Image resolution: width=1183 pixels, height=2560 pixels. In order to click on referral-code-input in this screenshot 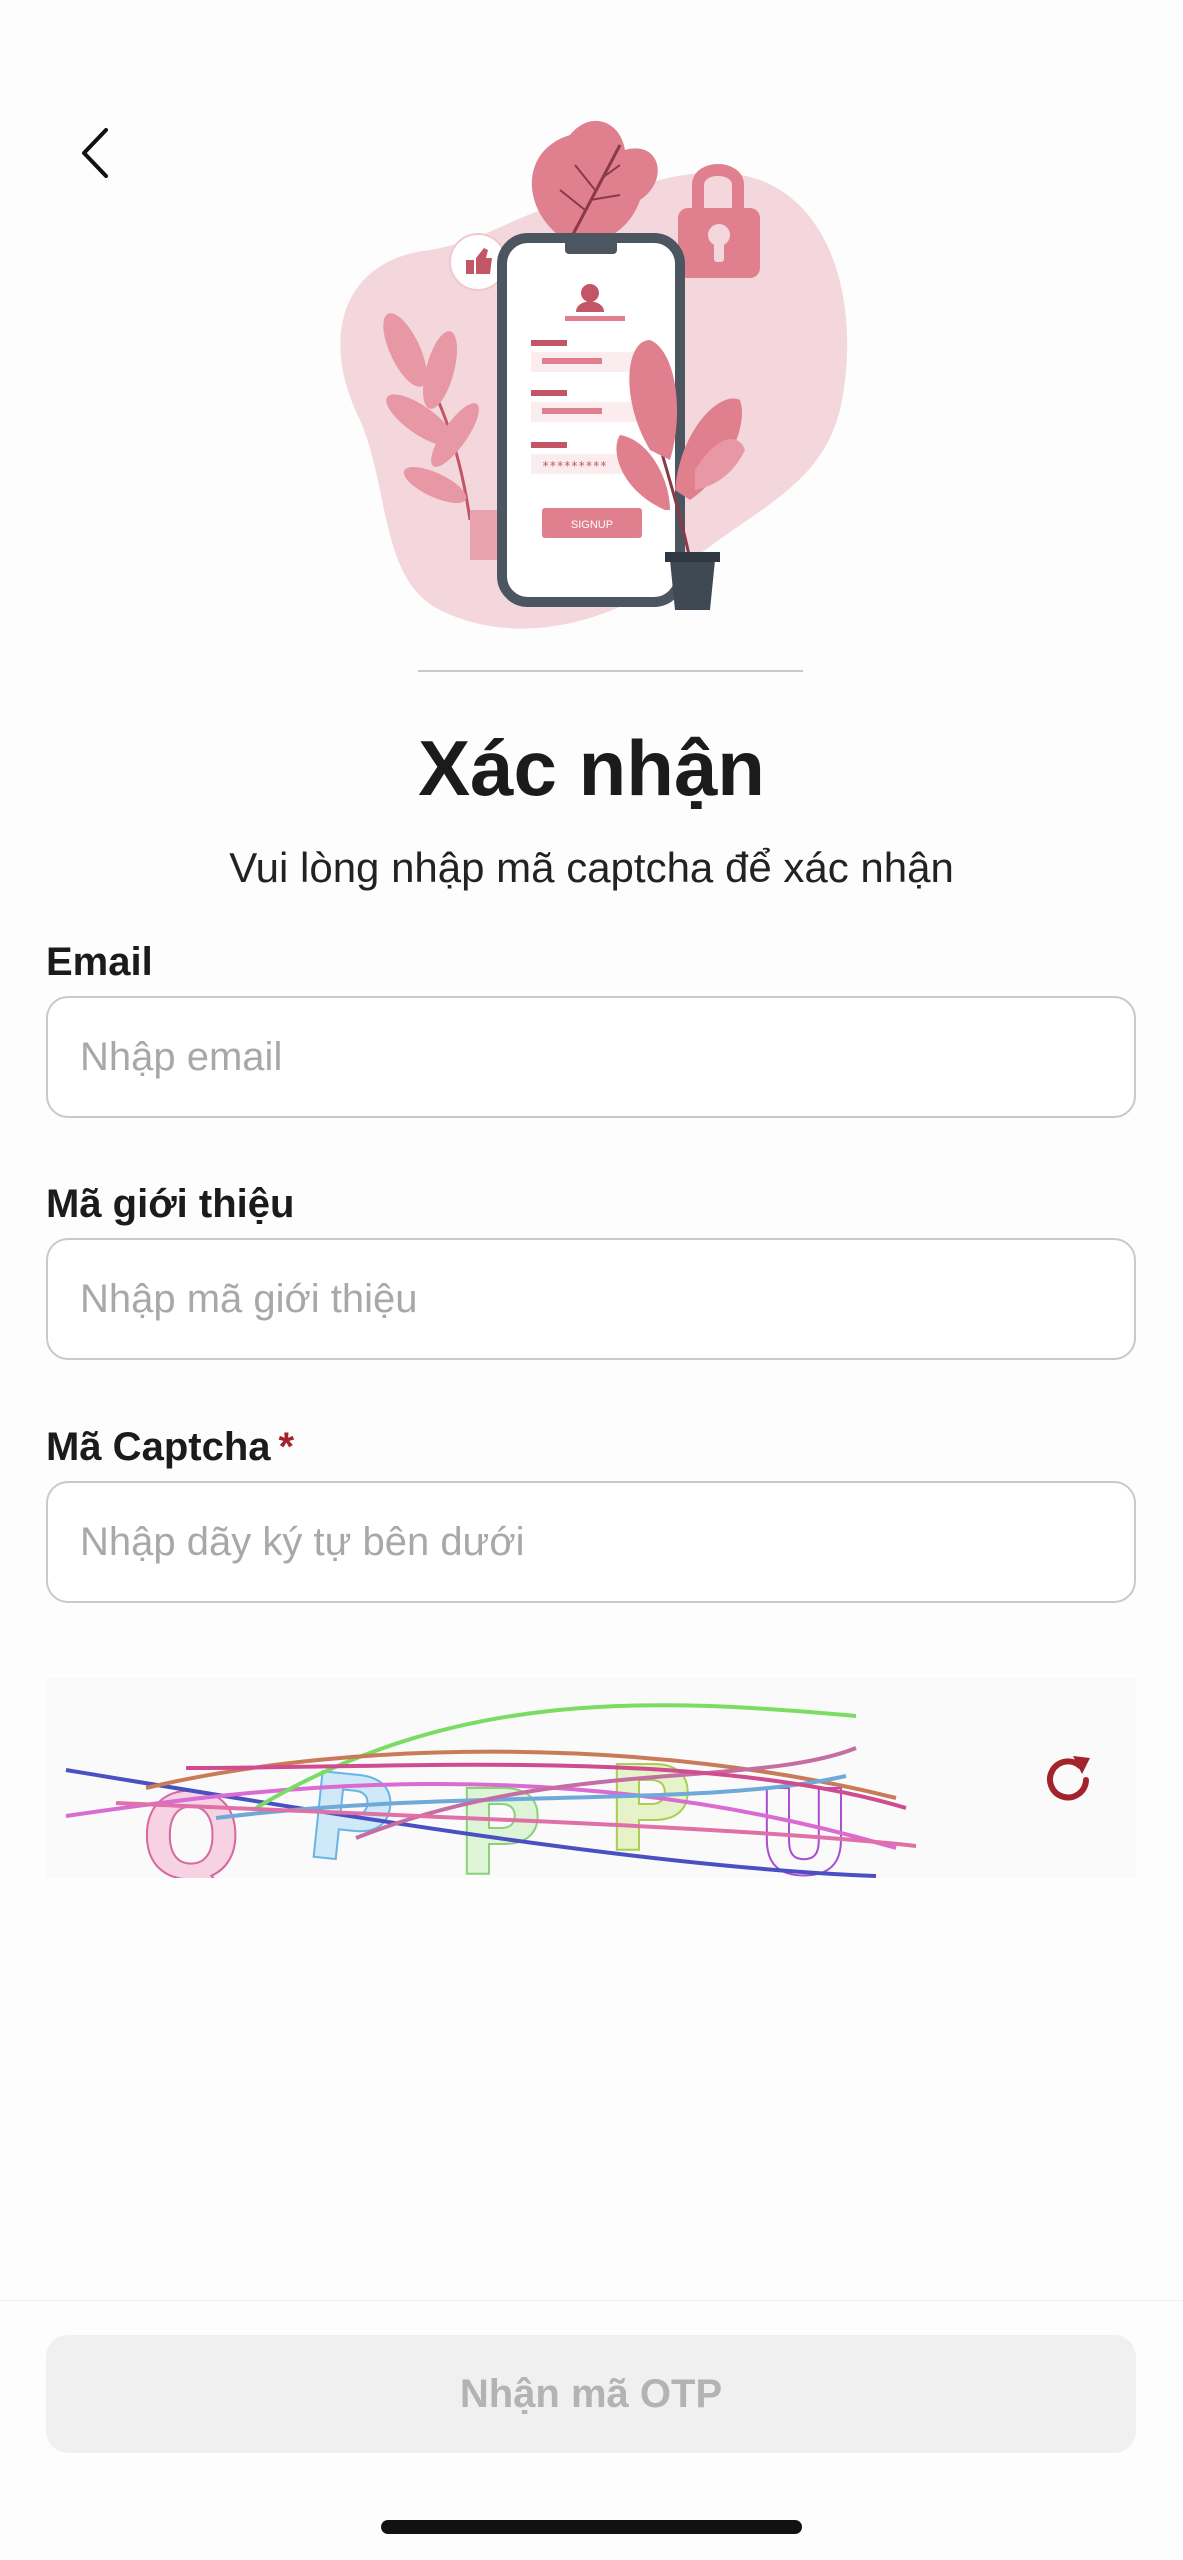, I will do `click(591, 1299)`.